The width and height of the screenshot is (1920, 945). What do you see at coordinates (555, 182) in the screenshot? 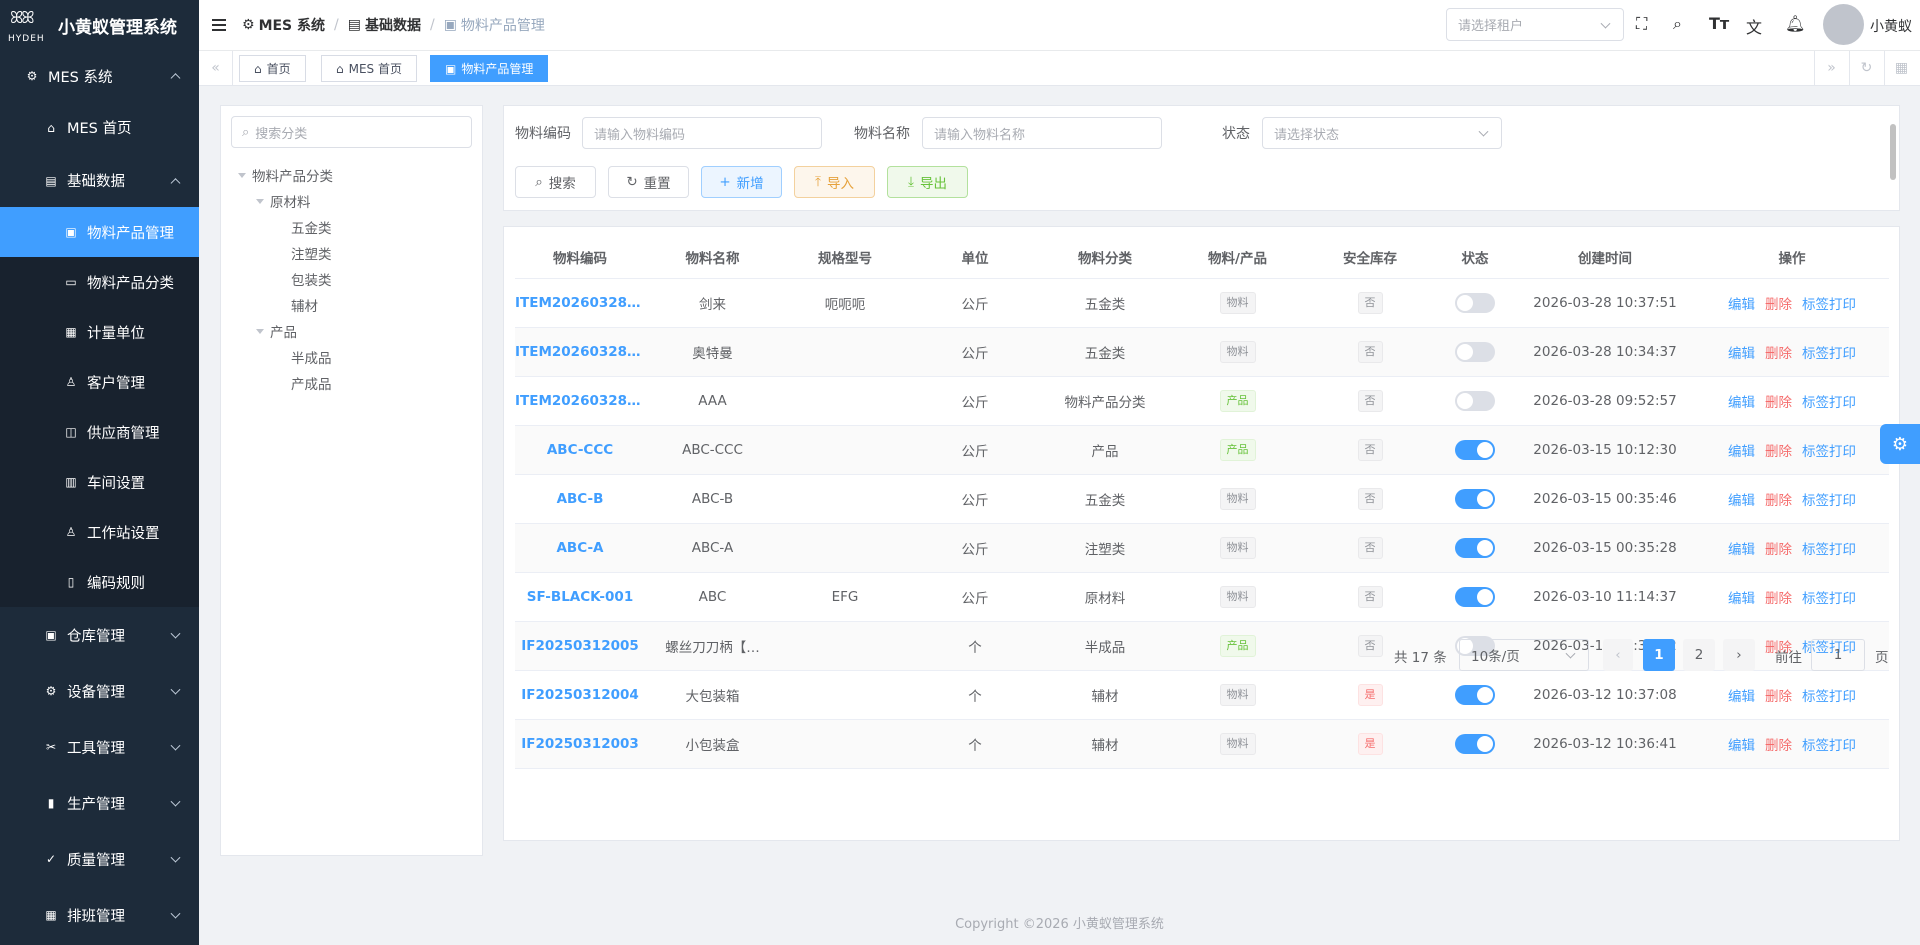
I see `search-button: ⌕ 搜索` at bounding box center [555, 182].